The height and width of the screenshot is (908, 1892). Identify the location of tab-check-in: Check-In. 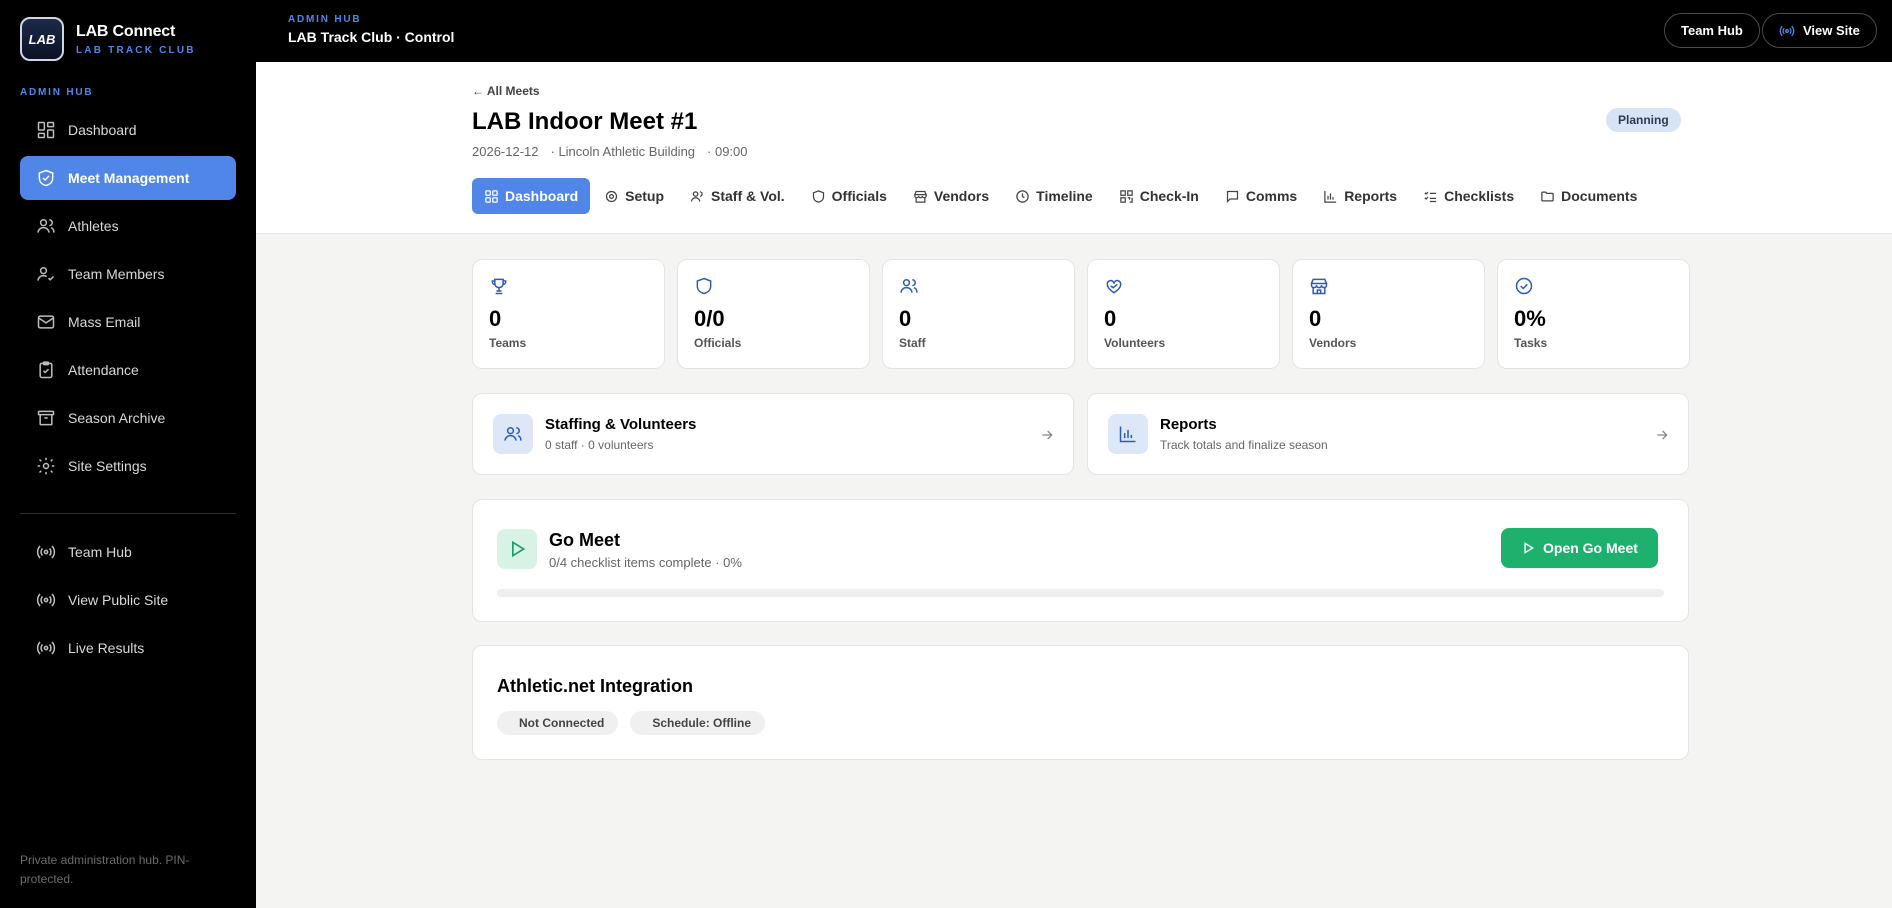
(1159, 196).